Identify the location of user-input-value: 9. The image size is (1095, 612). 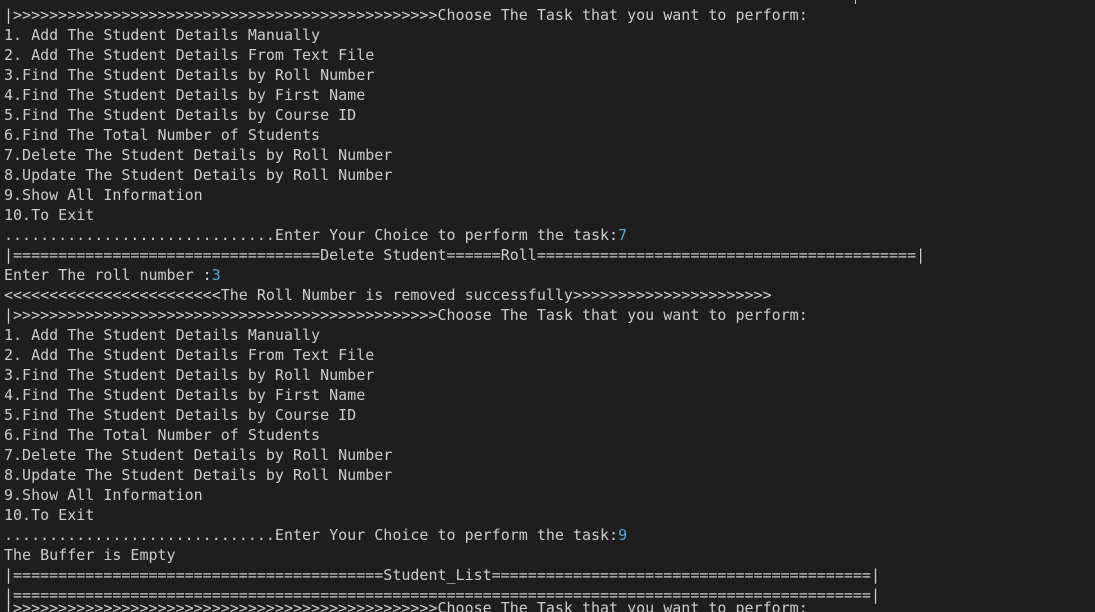
(623, 535).